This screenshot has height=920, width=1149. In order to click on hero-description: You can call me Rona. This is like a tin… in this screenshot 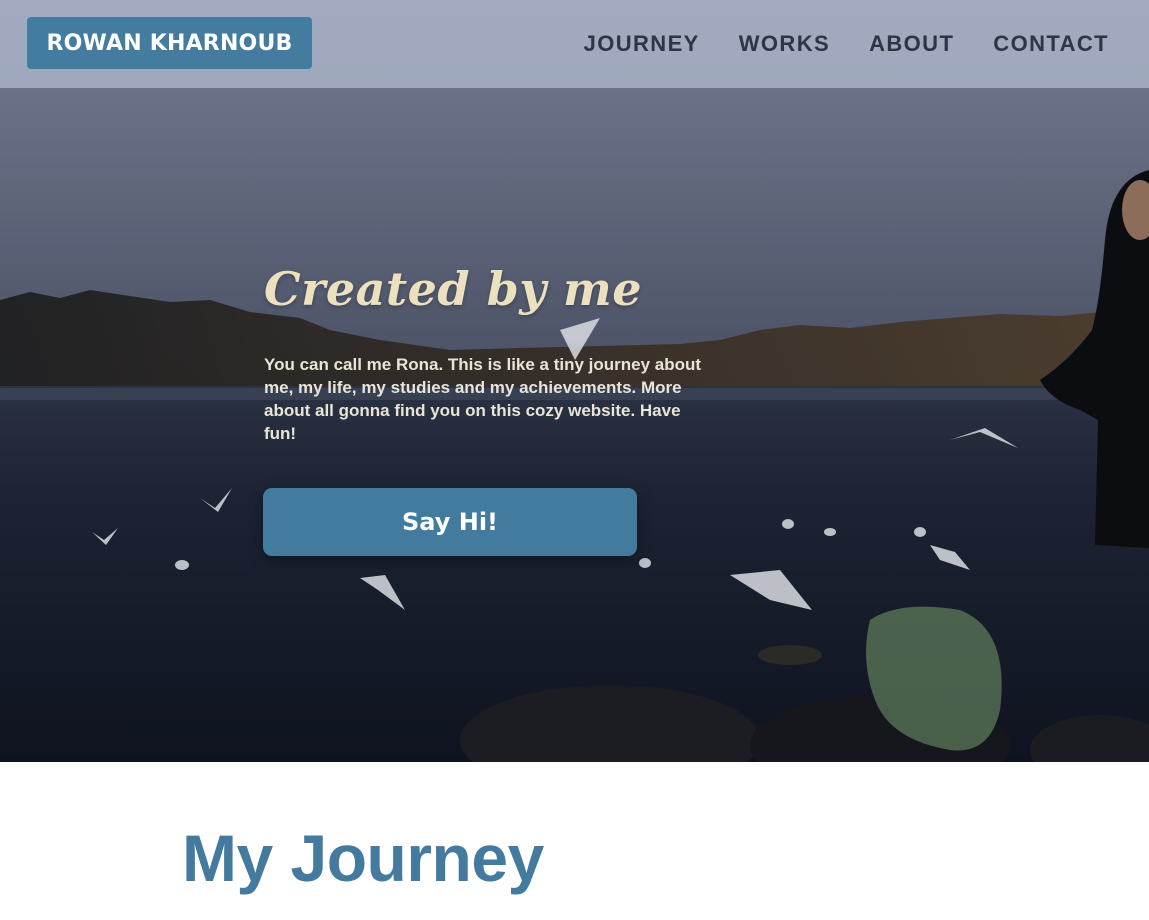, I will do `click(483, 399)`.